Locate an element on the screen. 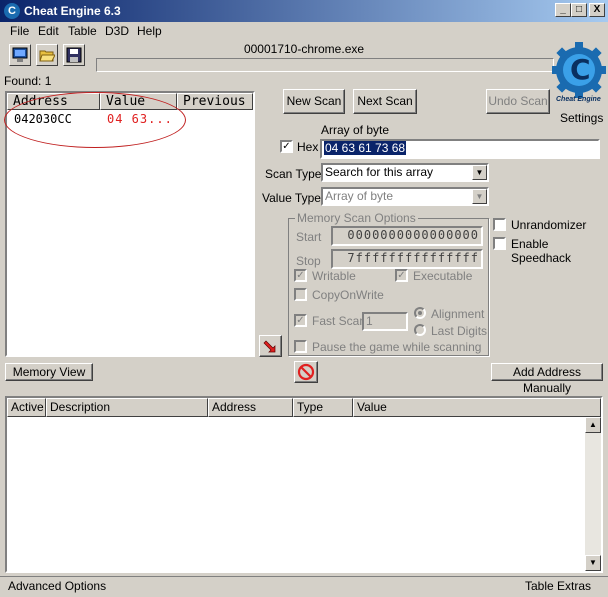  copy-on-write-checkbox is located at coordinates (300, 294).